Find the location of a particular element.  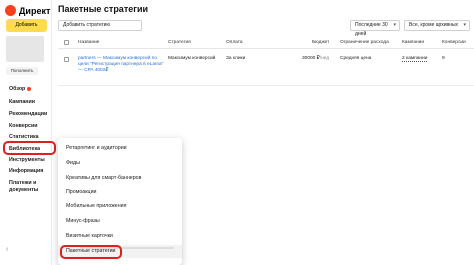

status-dropdown-value: Все, кроме архивных is located at coordinates (434, 25).